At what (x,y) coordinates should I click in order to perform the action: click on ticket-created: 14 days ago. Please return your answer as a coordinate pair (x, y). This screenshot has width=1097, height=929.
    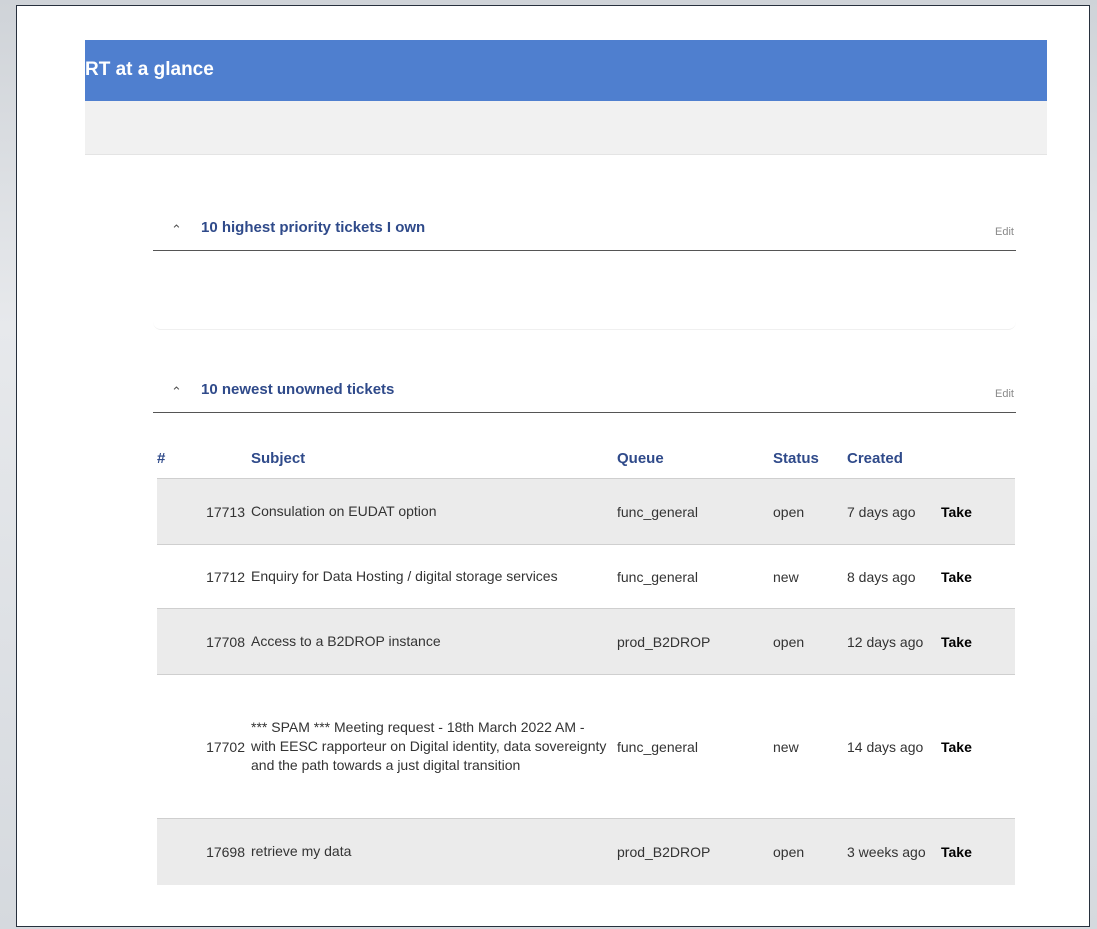
    Looking at the image, I should click on (894, 746).